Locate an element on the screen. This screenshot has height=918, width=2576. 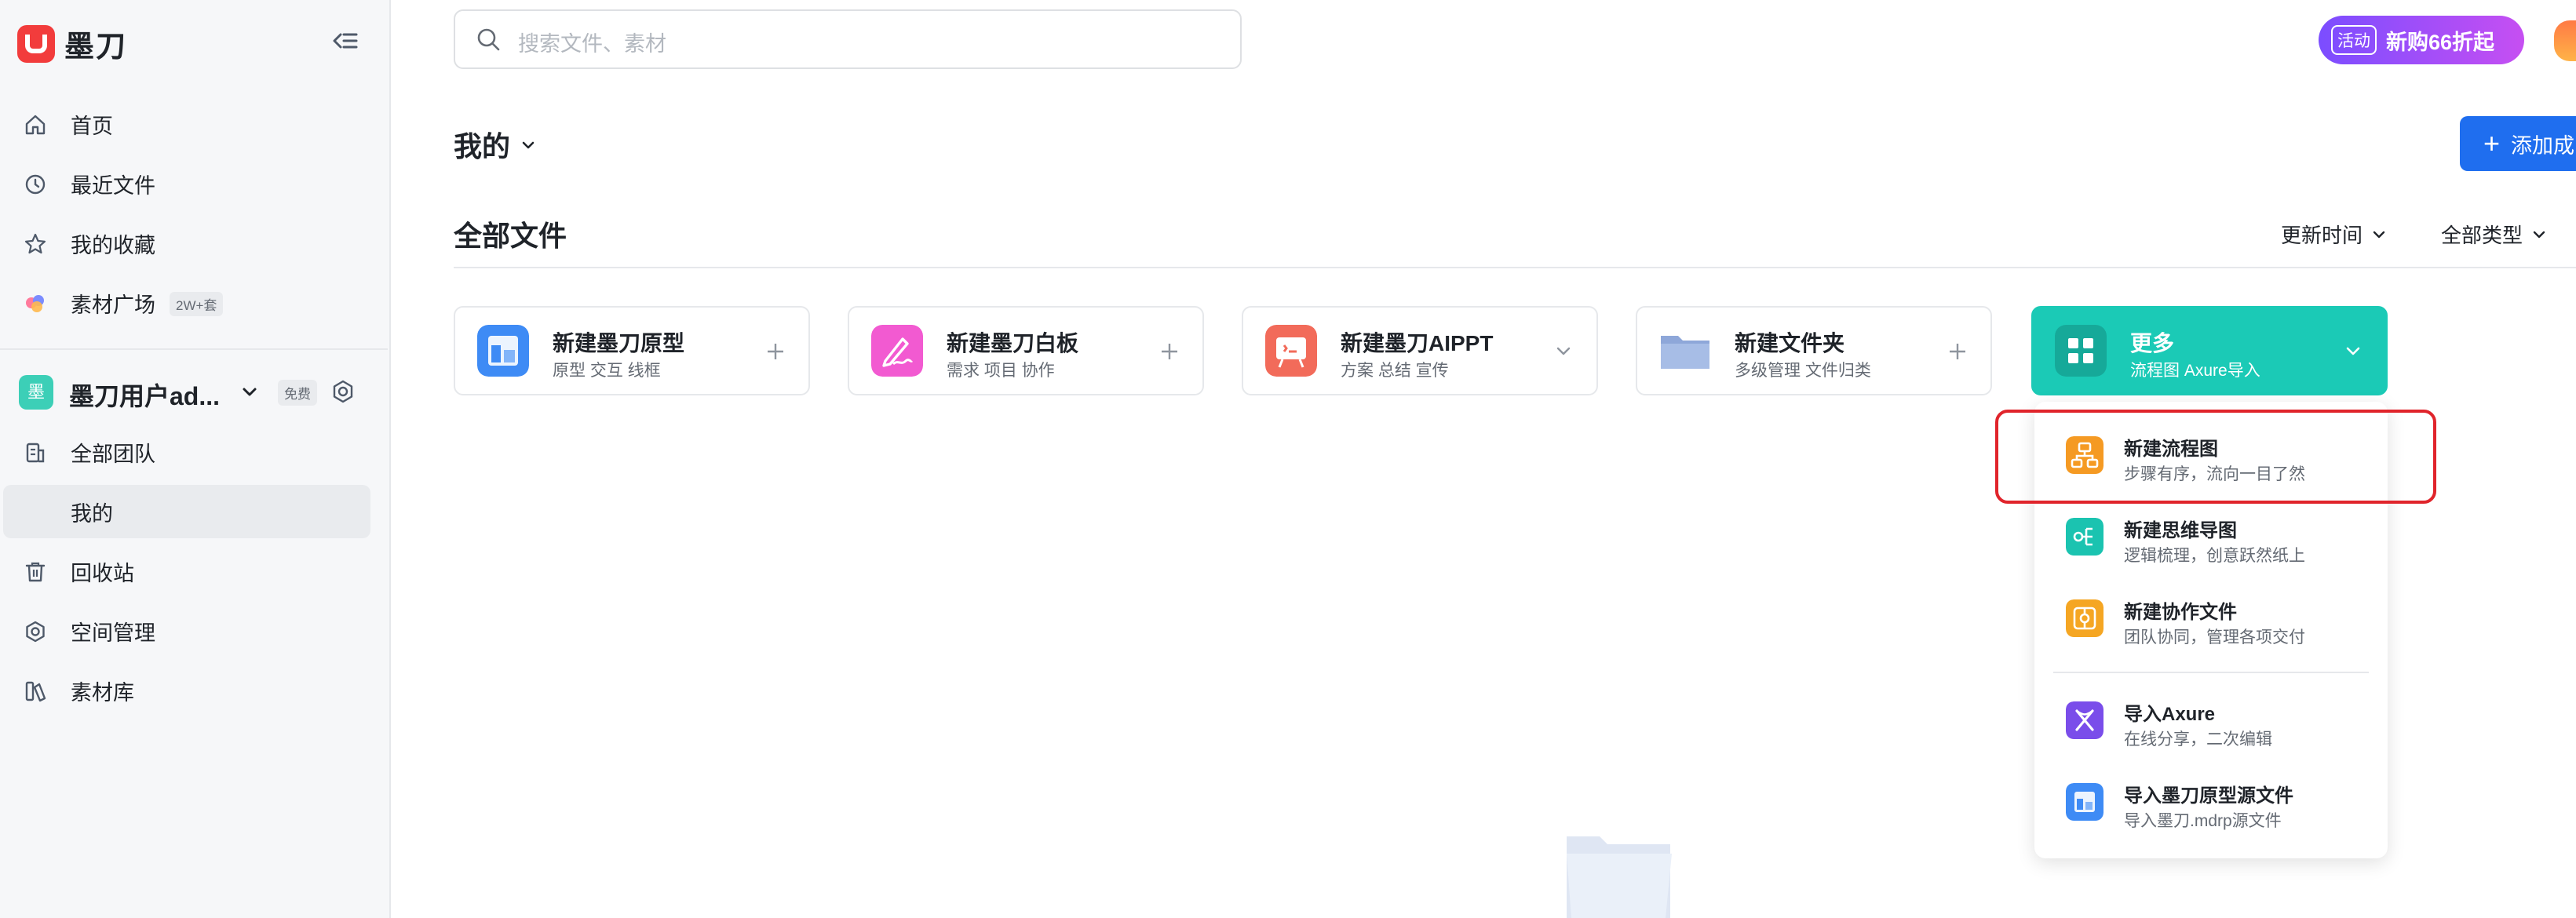
material-plaza-icon is located at coordinates (35, 303).